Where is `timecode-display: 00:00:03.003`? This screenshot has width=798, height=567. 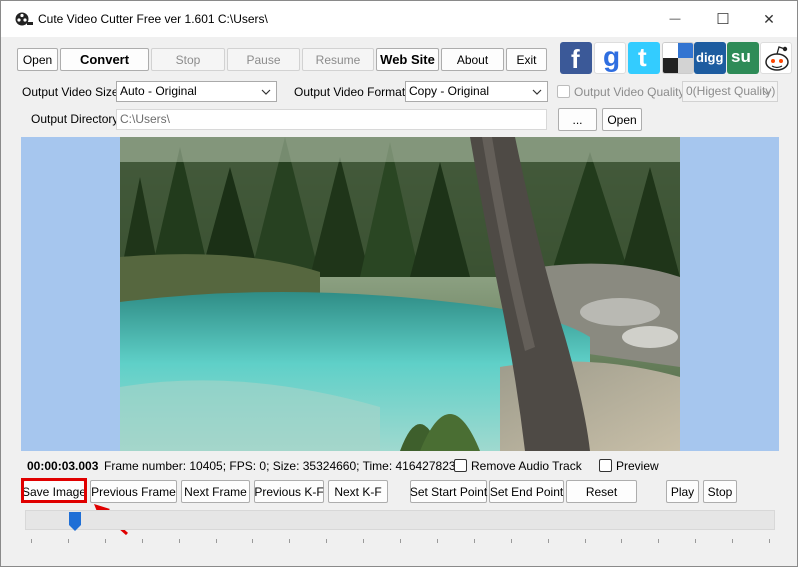 timecode-display: 00:00:03.003 is located at coordinates (63, 466).